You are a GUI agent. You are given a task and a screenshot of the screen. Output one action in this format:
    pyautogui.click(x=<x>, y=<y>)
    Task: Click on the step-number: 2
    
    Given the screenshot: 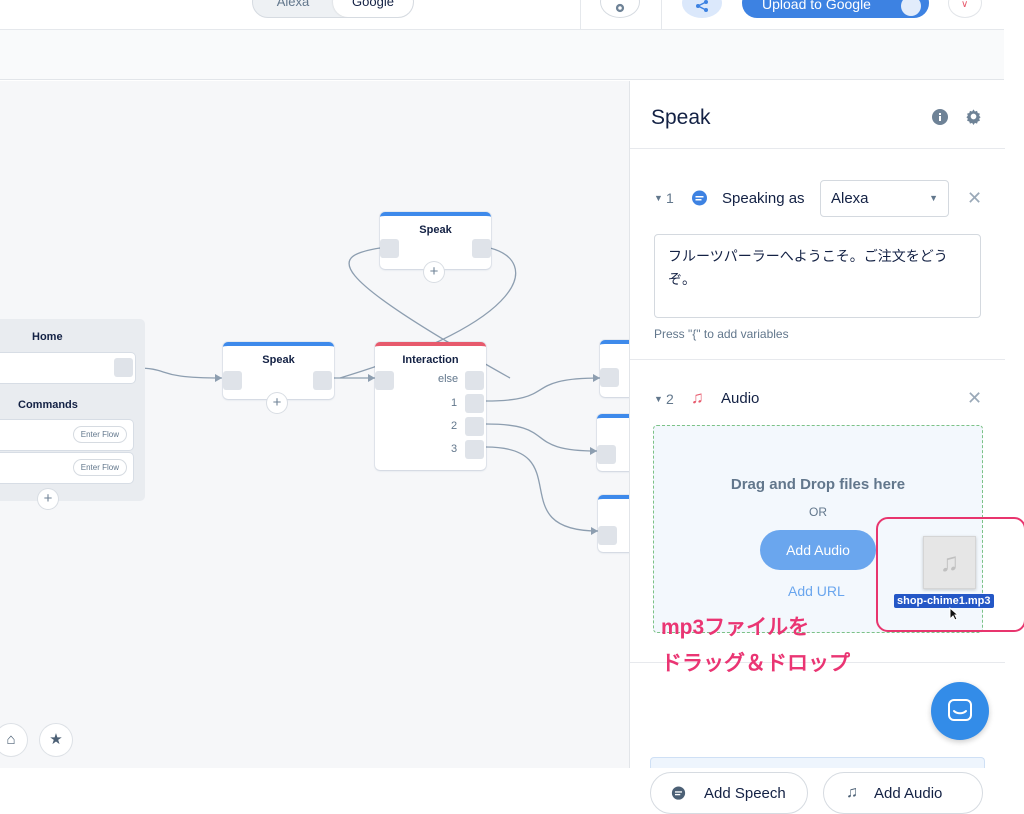 What is the action you would take?
    pyautogui.click(x=670, y=399)
    